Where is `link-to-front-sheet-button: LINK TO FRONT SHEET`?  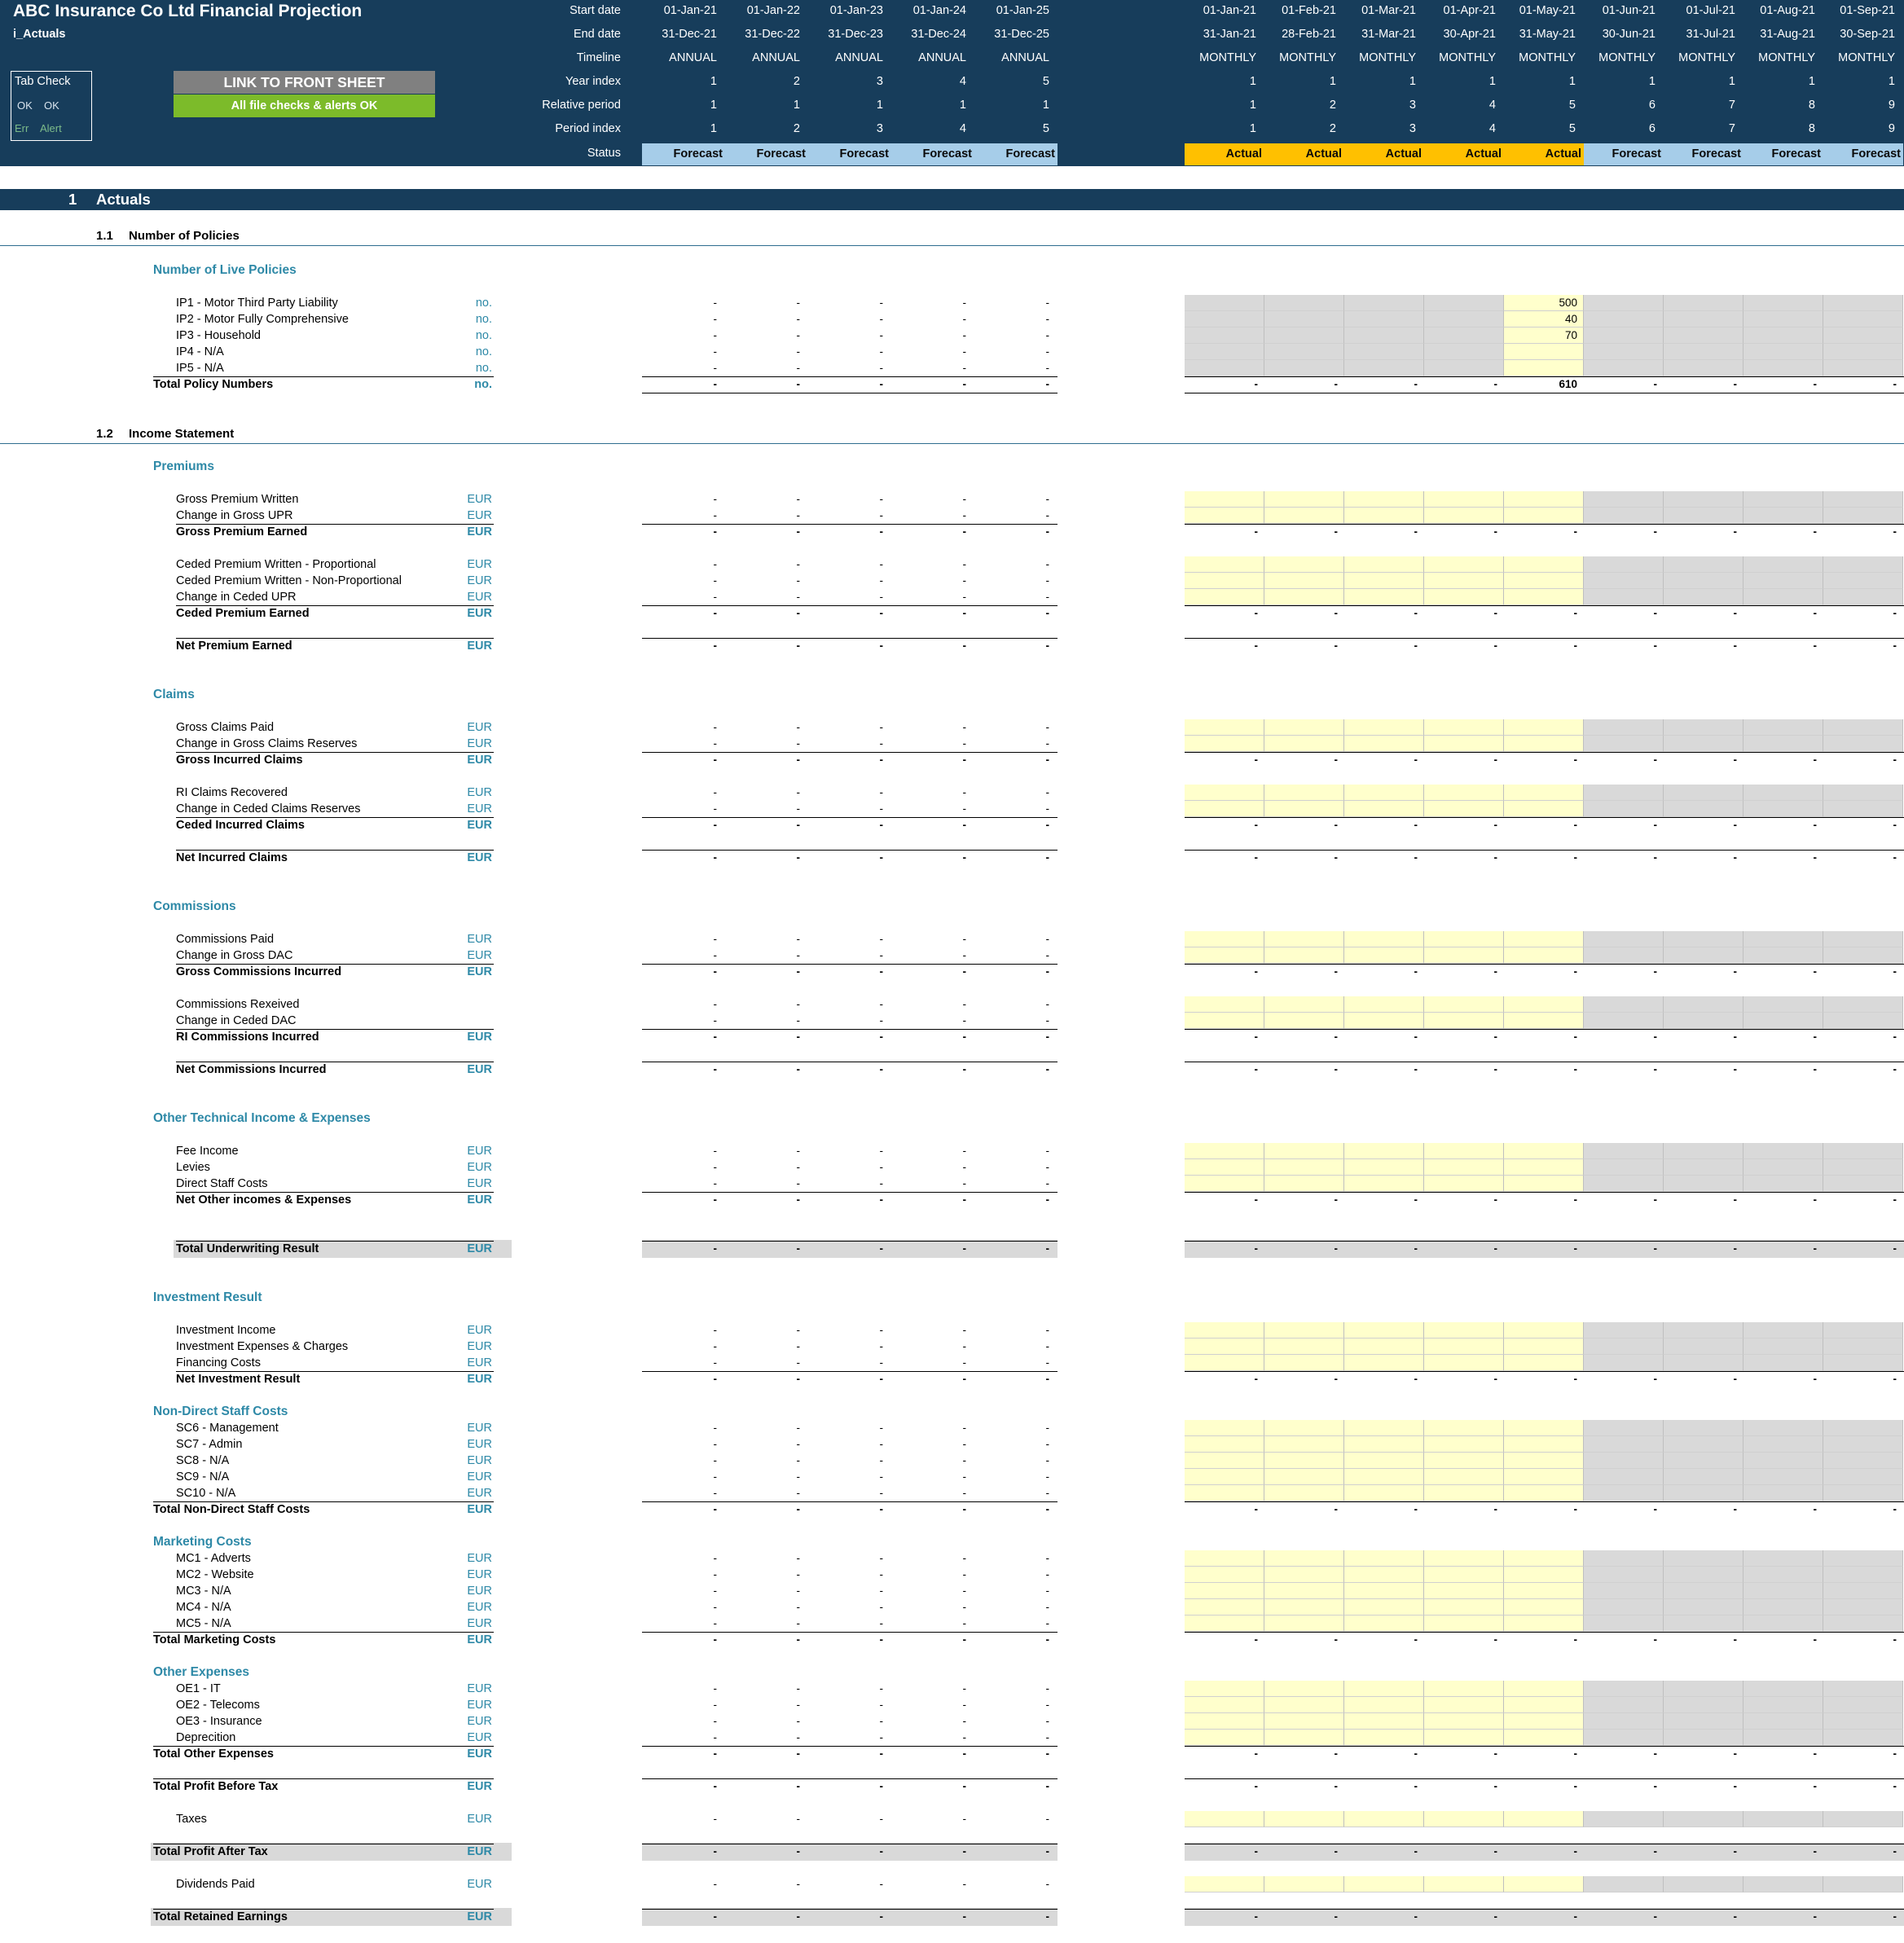 link-to-front-sheet-button: LINK TO FRONT SHEET is located at coordinates (304, 82).